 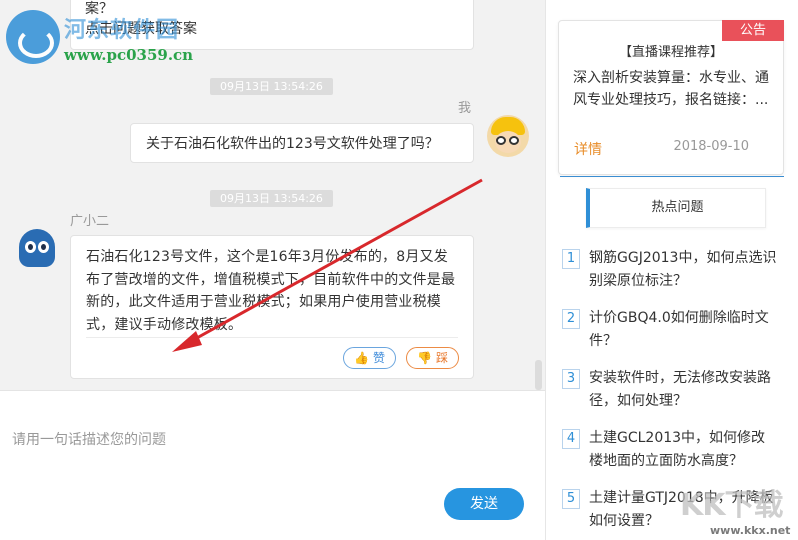 I want to click on like-button: 👍 赞, so click(x=369, y=358).